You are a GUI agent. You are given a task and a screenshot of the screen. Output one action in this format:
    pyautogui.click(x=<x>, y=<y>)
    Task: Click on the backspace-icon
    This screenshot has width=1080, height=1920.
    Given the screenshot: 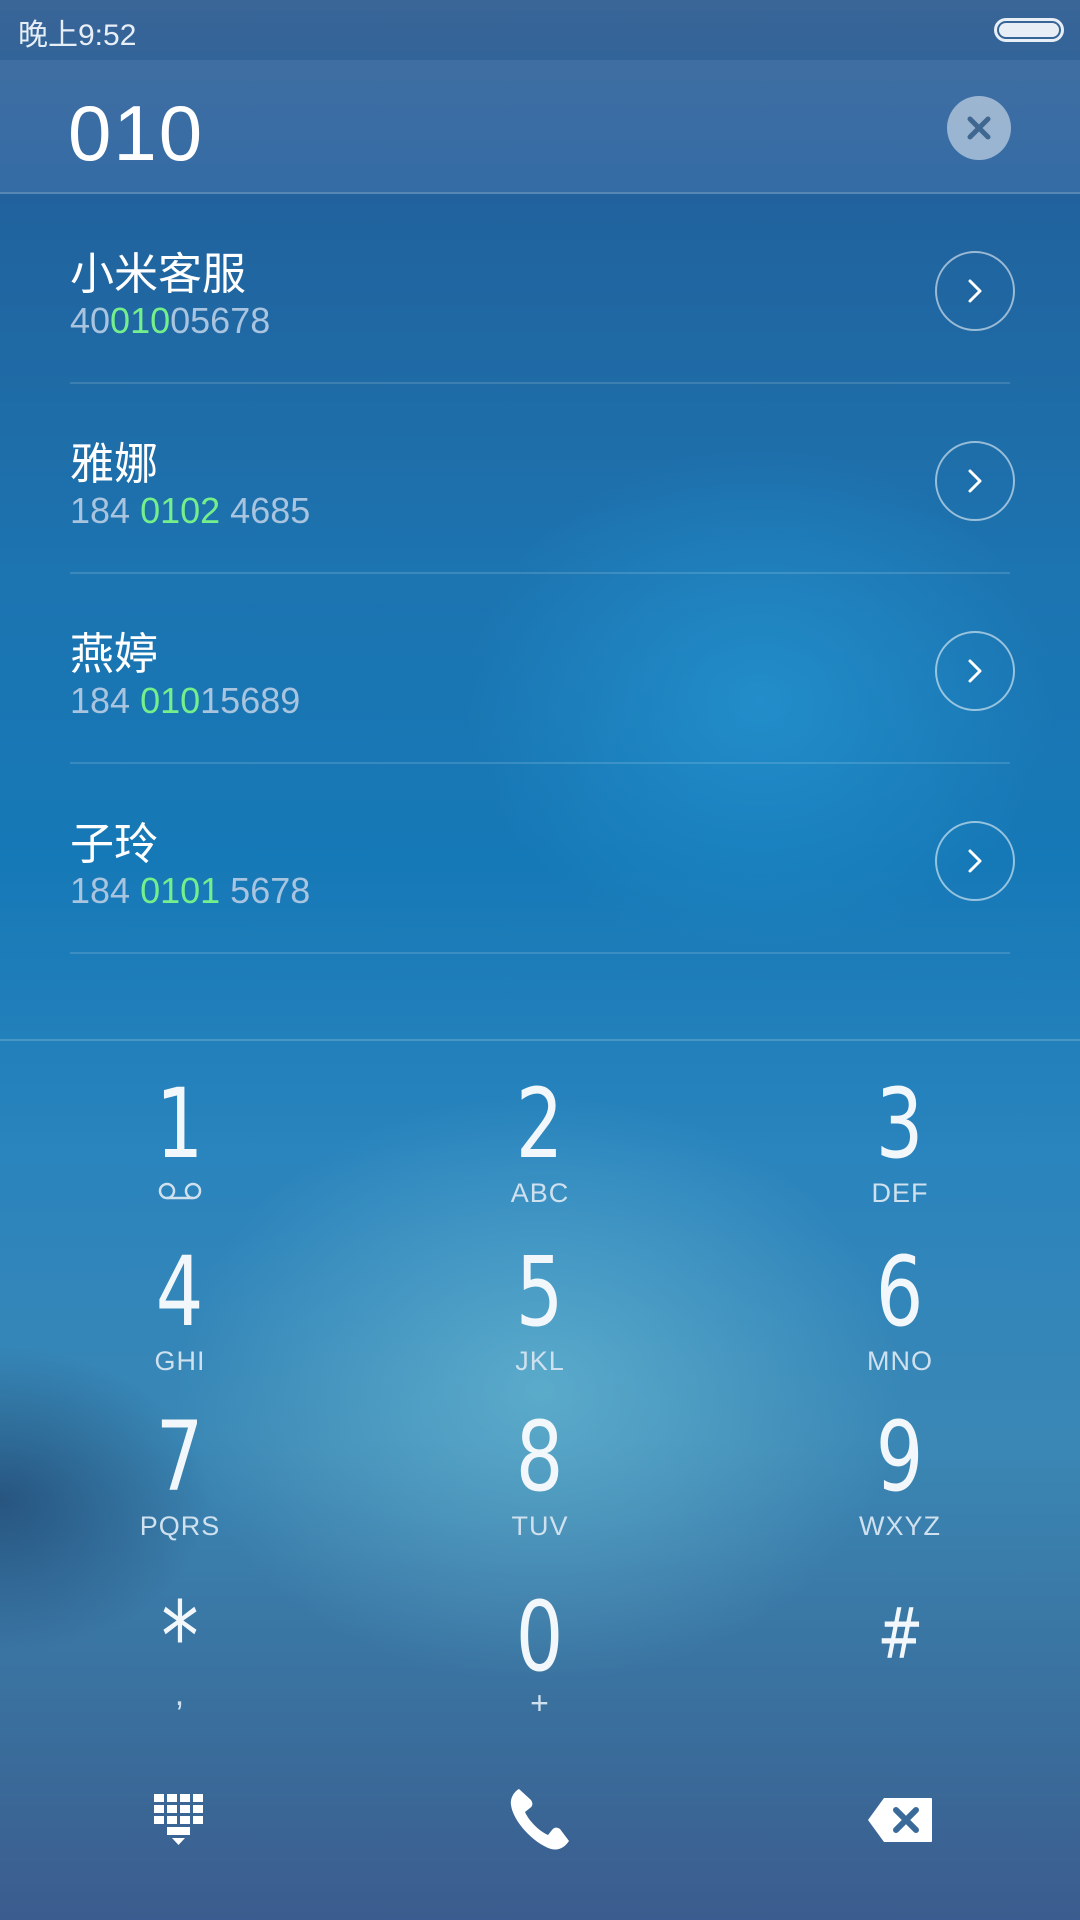 What is the action you would take?
    pyautogui.click(x=900, y=1820)
    